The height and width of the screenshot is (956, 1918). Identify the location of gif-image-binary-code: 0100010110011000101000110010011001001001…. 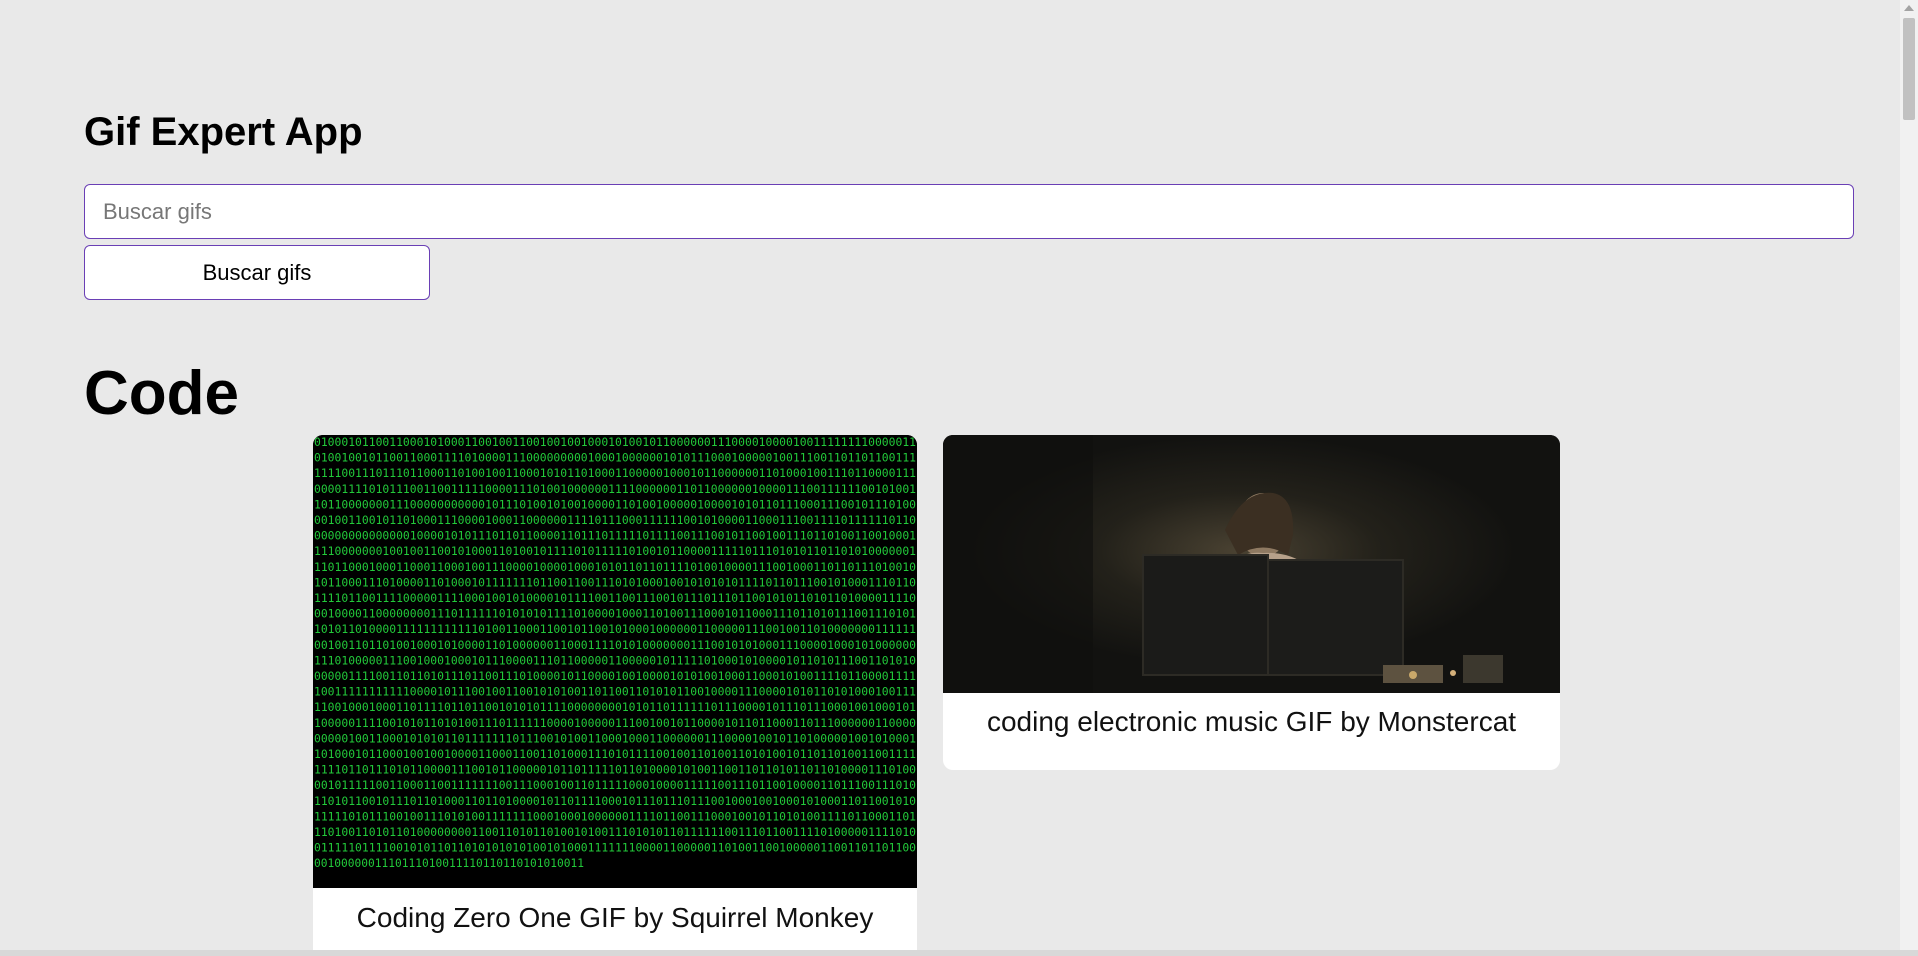
(615, 661).